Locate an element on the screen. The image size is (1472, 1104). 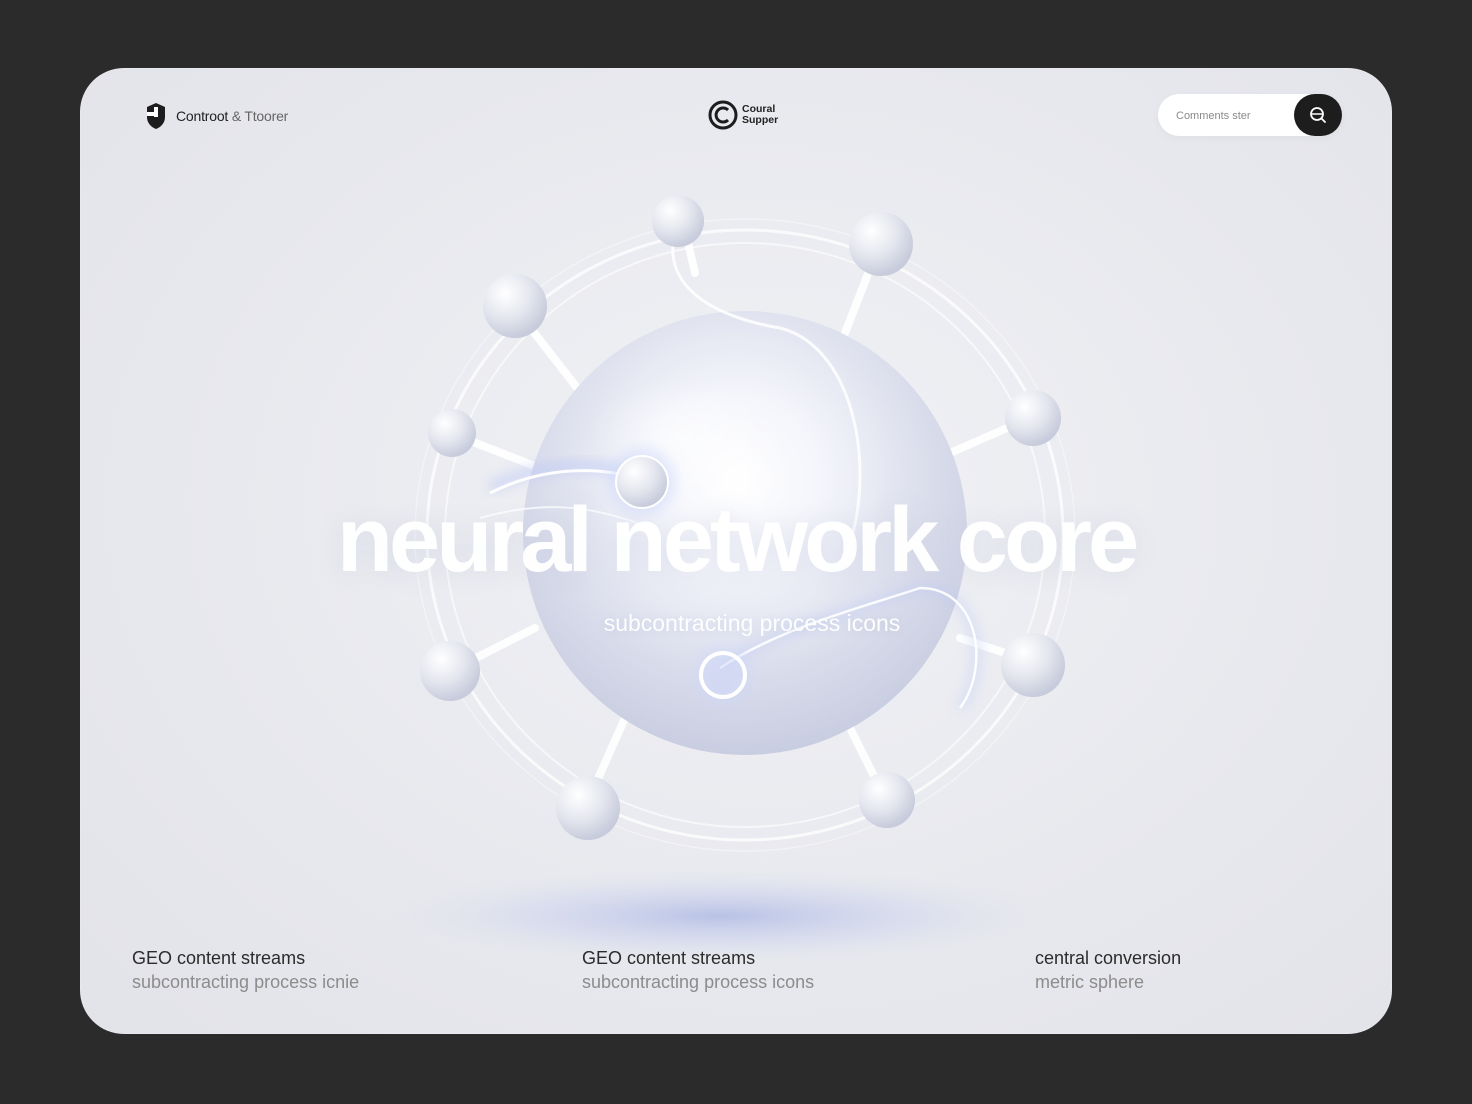
search-button is located at coordinates (1318, 115).